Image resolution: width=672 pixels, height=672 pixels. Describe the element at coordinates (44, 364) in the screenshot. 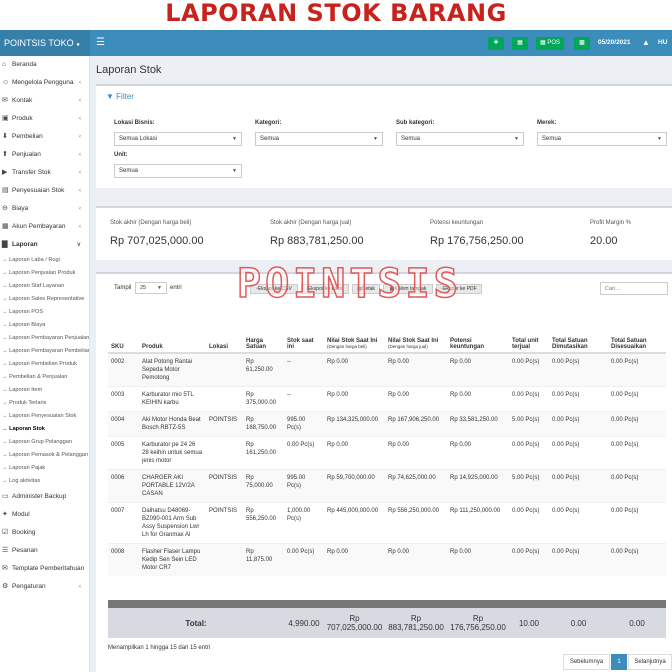

I see `sidebar-subitem-laporan-pembelian-produk: → Laporan Pembelian Produk` at that location.